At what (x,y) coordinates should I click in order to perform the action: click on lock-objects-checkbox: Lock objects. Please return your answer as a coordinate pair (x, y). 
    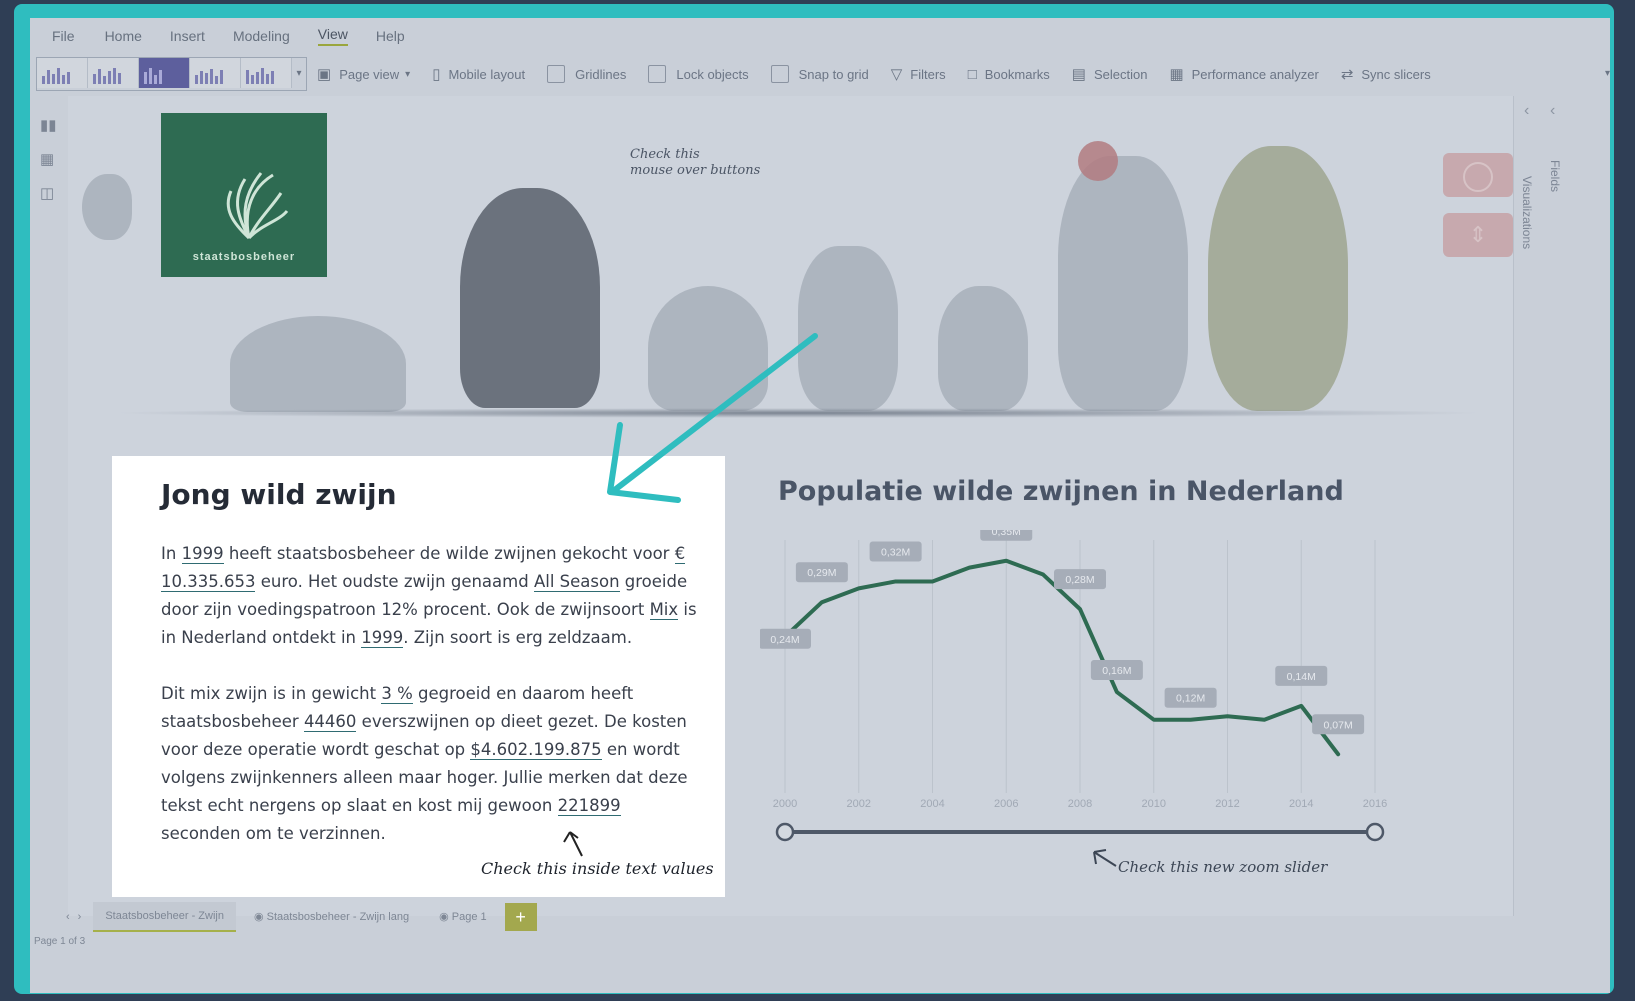
    Looking at the image, I should click on (698, 74).